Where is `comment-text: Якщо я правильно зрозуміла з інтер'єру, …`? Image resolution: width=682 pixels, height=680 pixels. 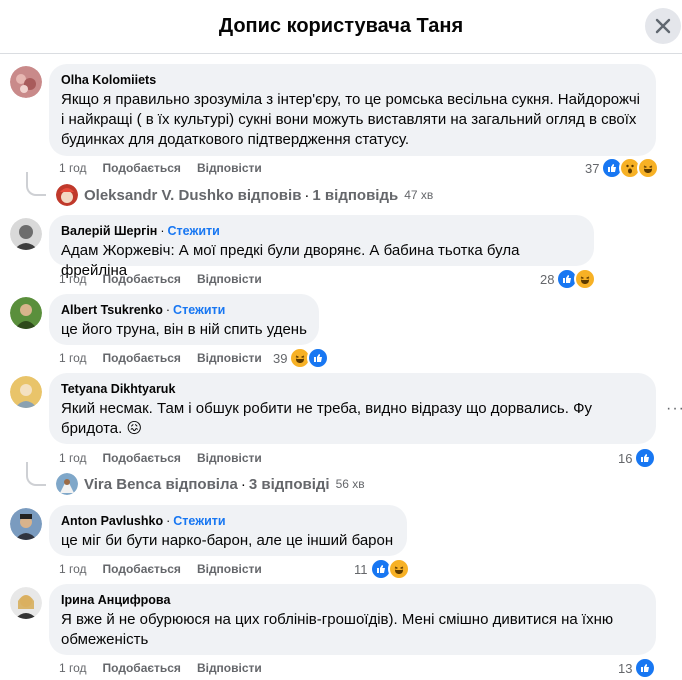
comment-text: Якщо я правильно зрозуміла з інтер'єру, … is located at coordinates (350, 119).